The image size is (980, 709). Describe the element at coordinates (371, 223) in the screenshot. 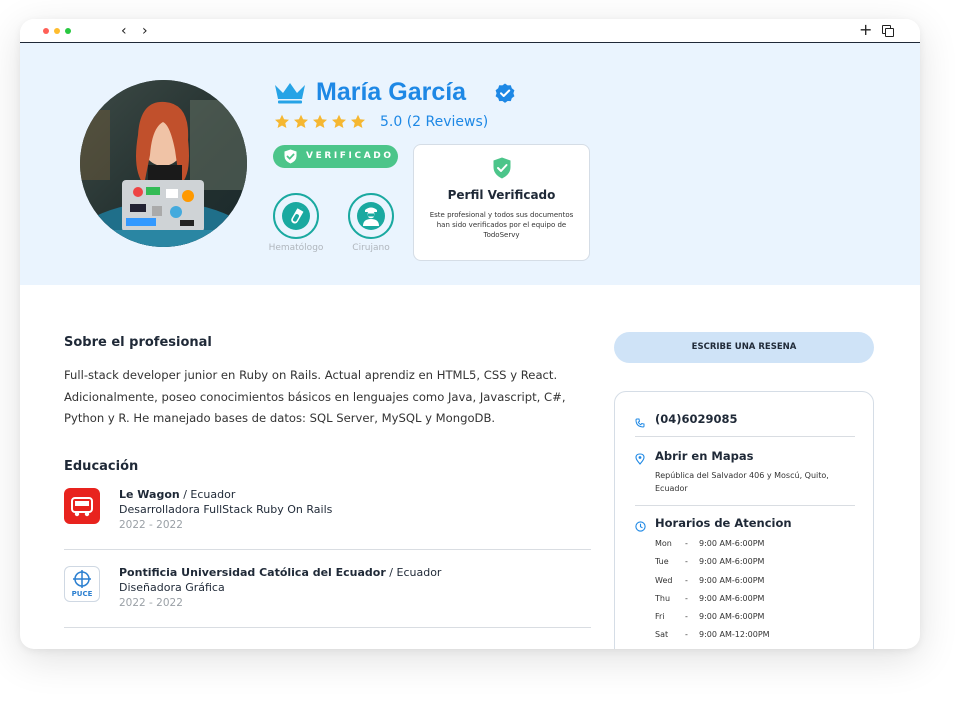

I see `specialty-cirujano: Cirujano` at that location.